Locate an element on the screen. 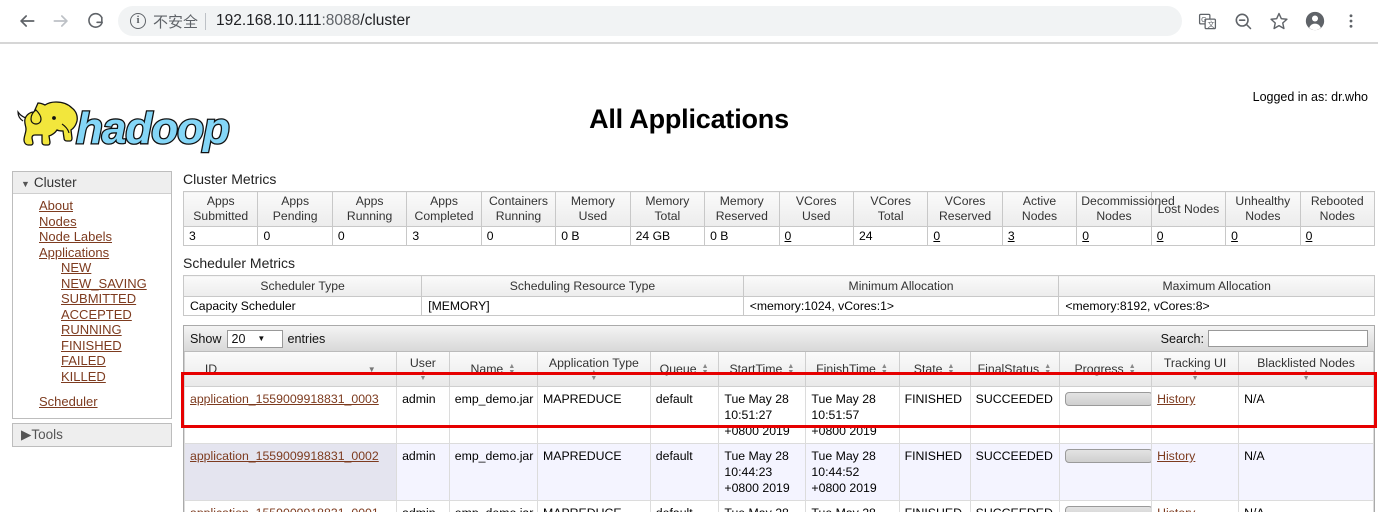  logged-in-label: Logged in as: dr.who is located at coordinates (1310, 97).